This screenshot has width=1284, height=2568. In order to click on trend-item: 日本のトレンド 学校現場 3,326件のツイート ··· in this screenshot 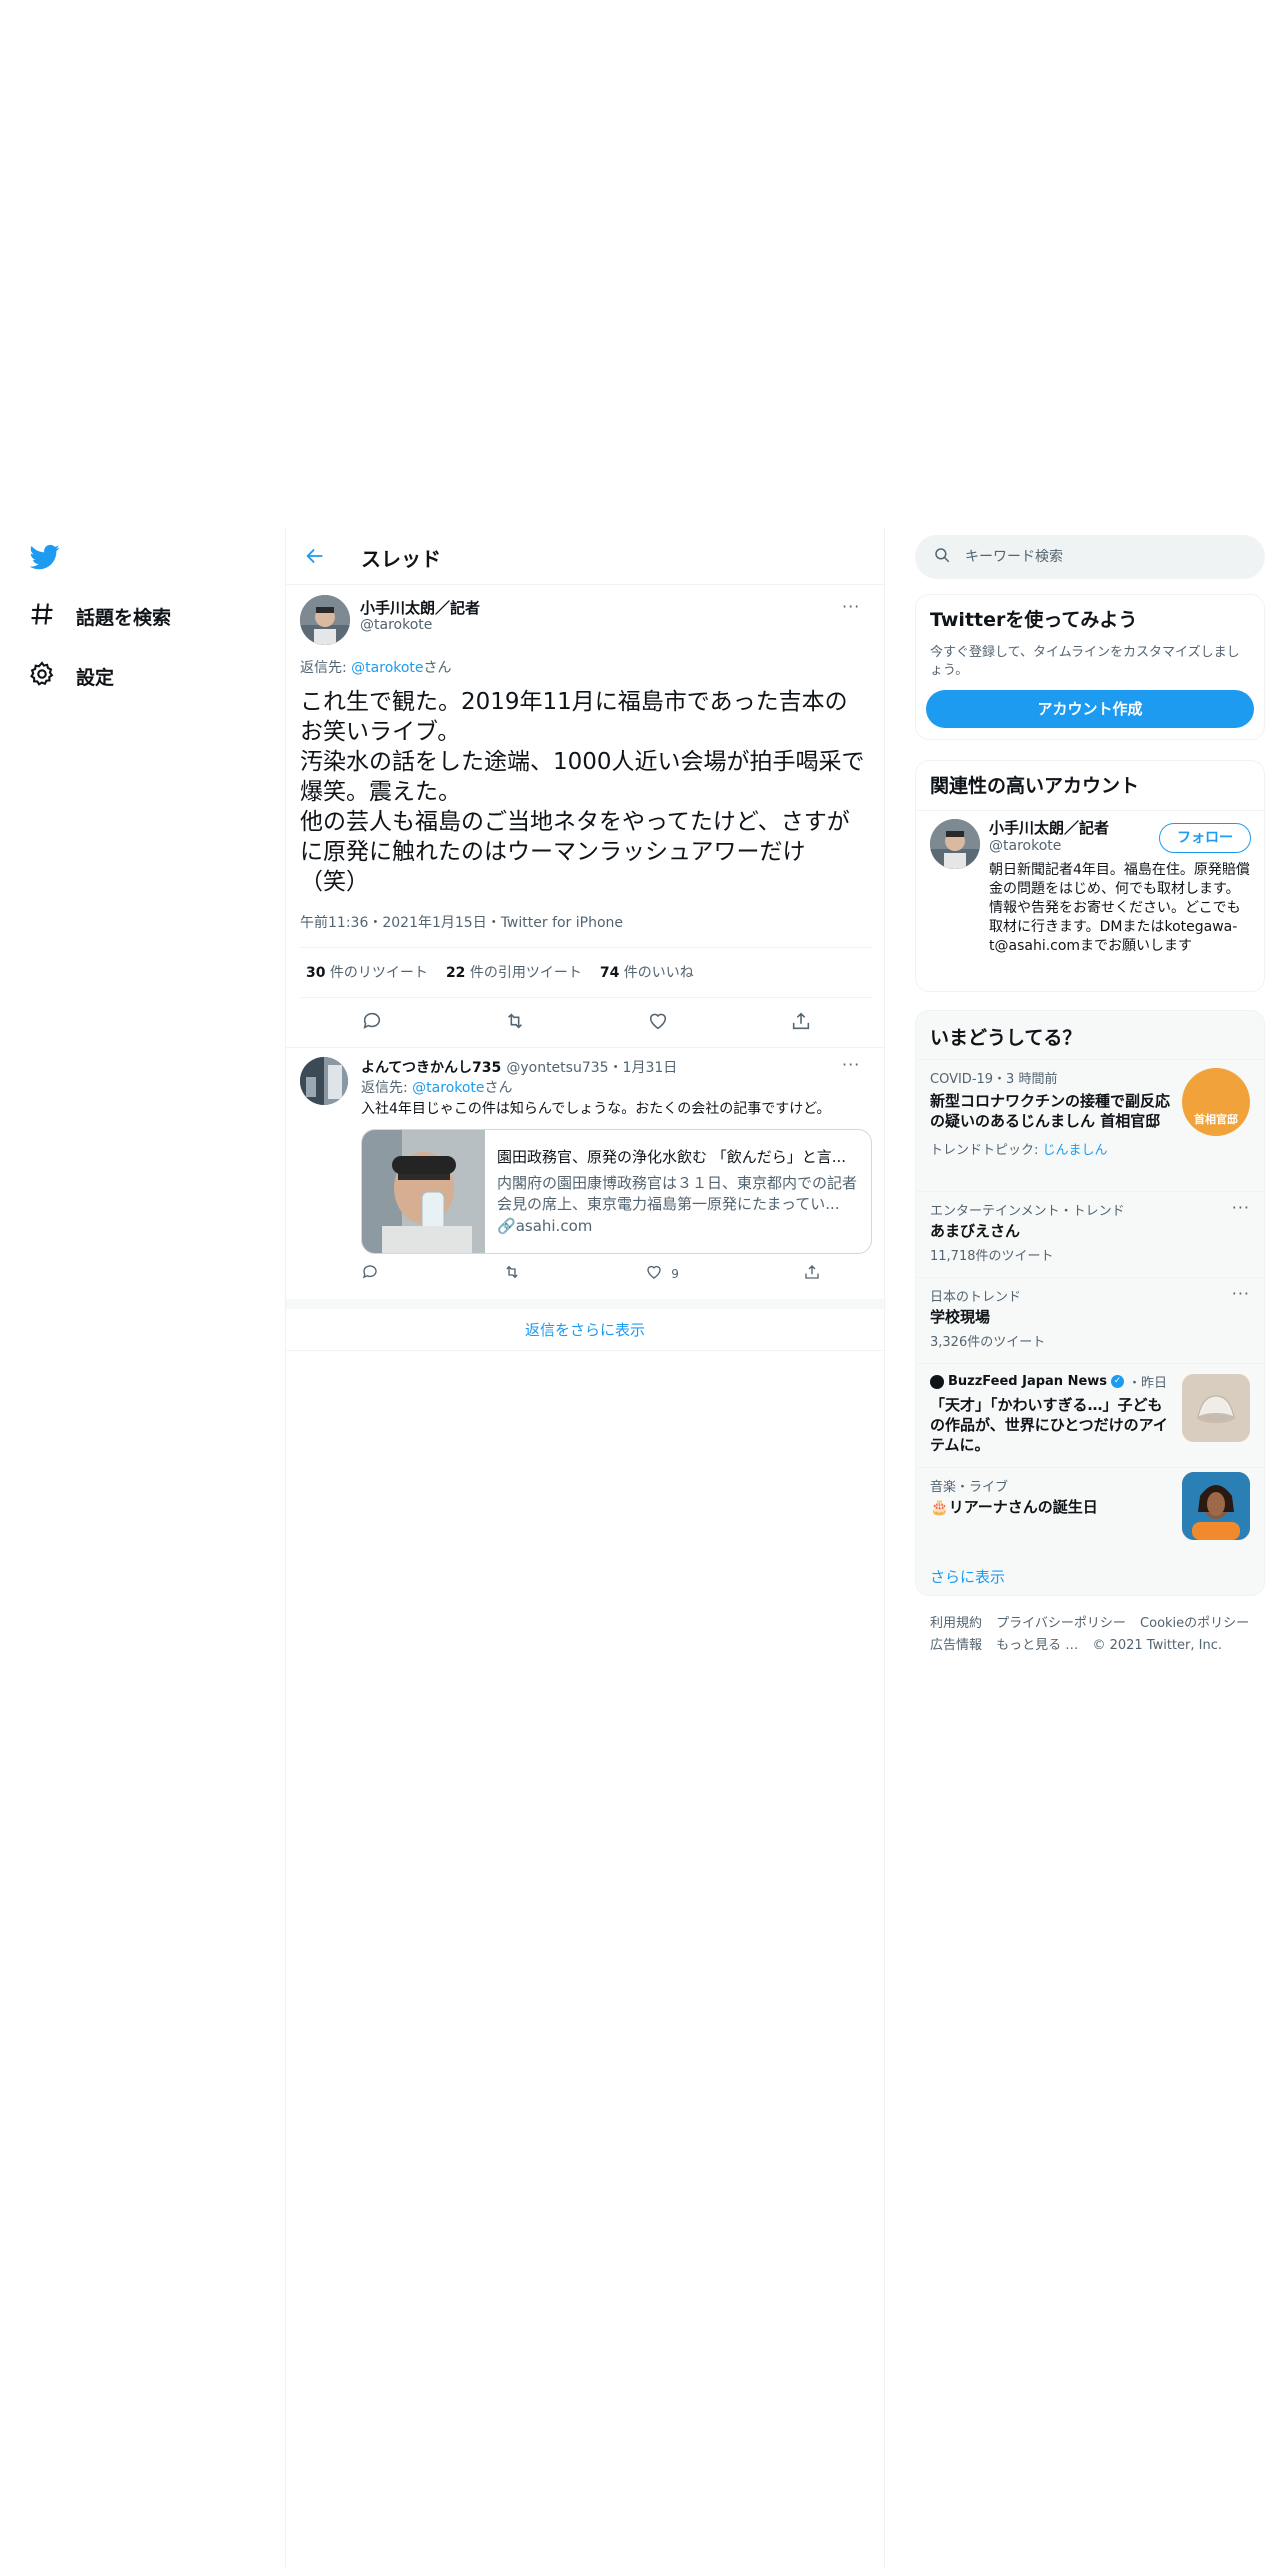, I will do `click(1090, 1320)`.